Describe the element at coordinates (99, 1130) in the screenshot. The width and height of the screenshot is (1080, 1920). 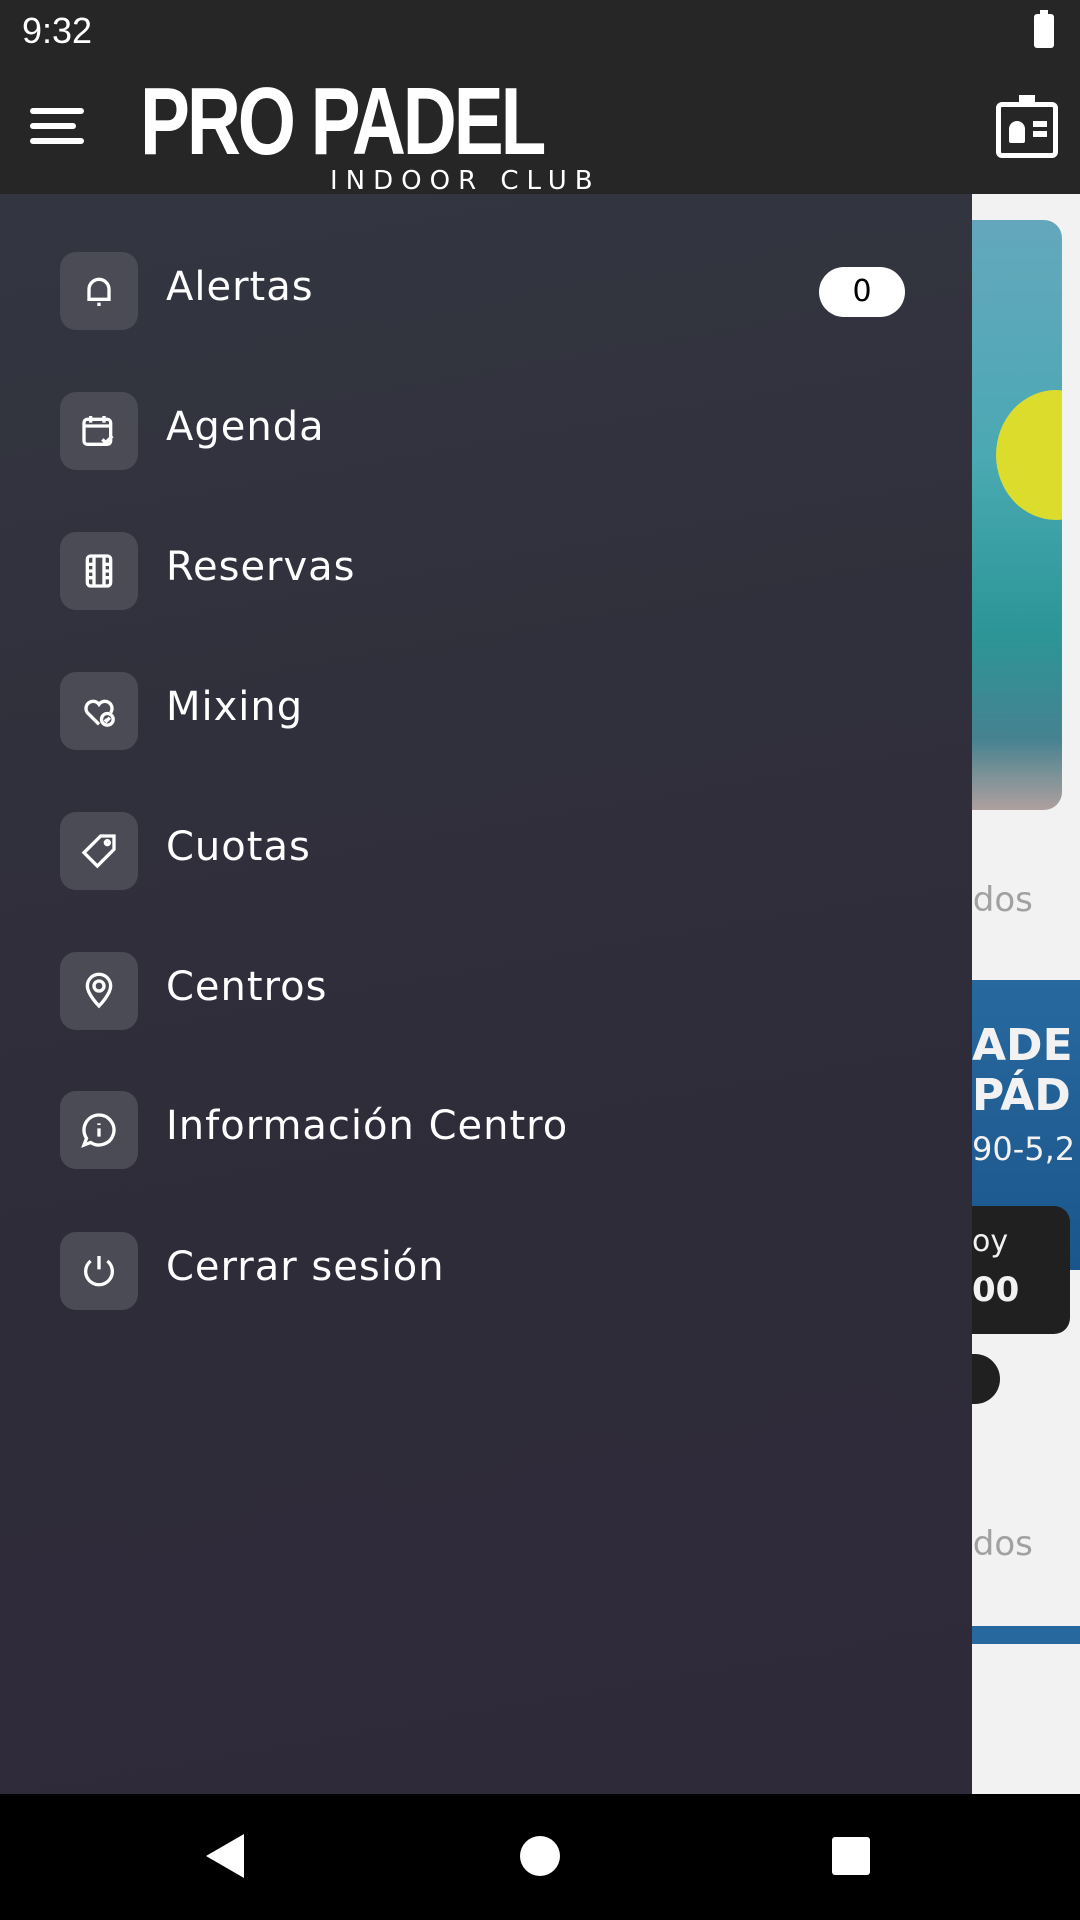
I see `info-chat-icon` at that location.